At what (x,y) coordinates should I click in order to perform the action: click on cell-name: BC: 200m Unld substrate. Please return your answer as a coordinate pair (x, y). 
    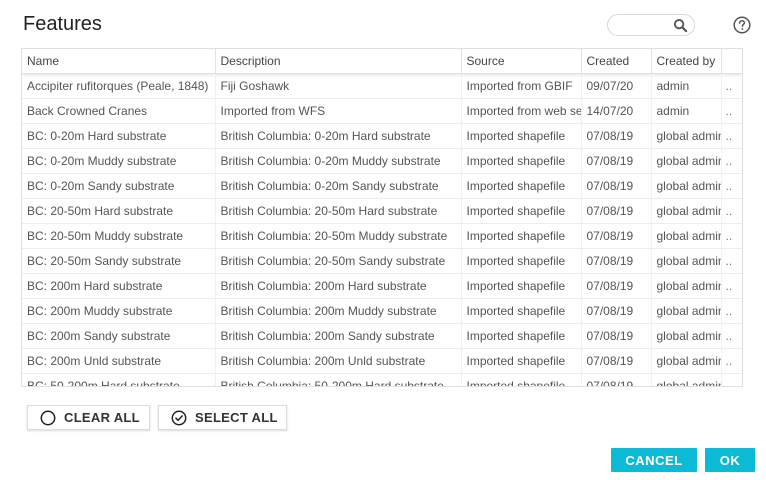
    Looking at the image, I should click on (119, 361).